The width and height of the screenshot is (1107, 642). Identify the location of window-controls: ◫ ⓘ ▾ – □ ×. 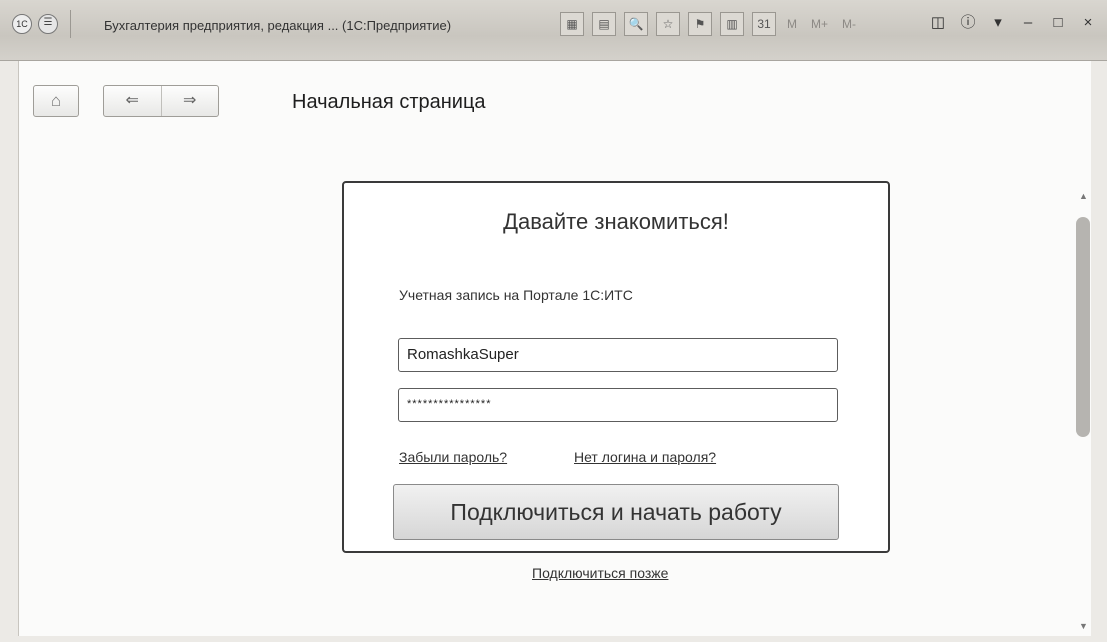
(1013, 23).